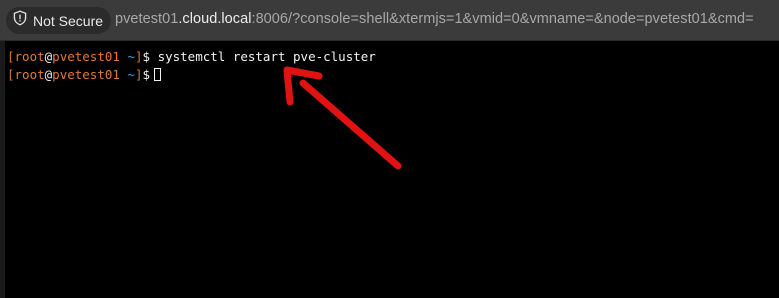  What do you see at coordinates (158, 74) in the screenshot?
I see `terminal-cursor` at bounding box center [158, 74].